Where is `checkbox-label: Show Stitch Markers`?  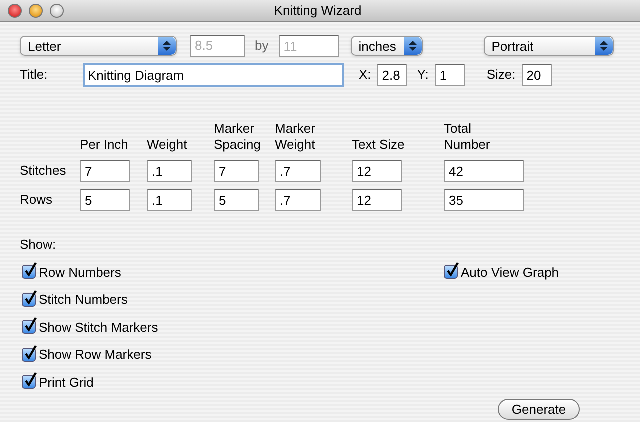
checkbox-label: Show Stitch Markers is located at coordinates (98, 327).